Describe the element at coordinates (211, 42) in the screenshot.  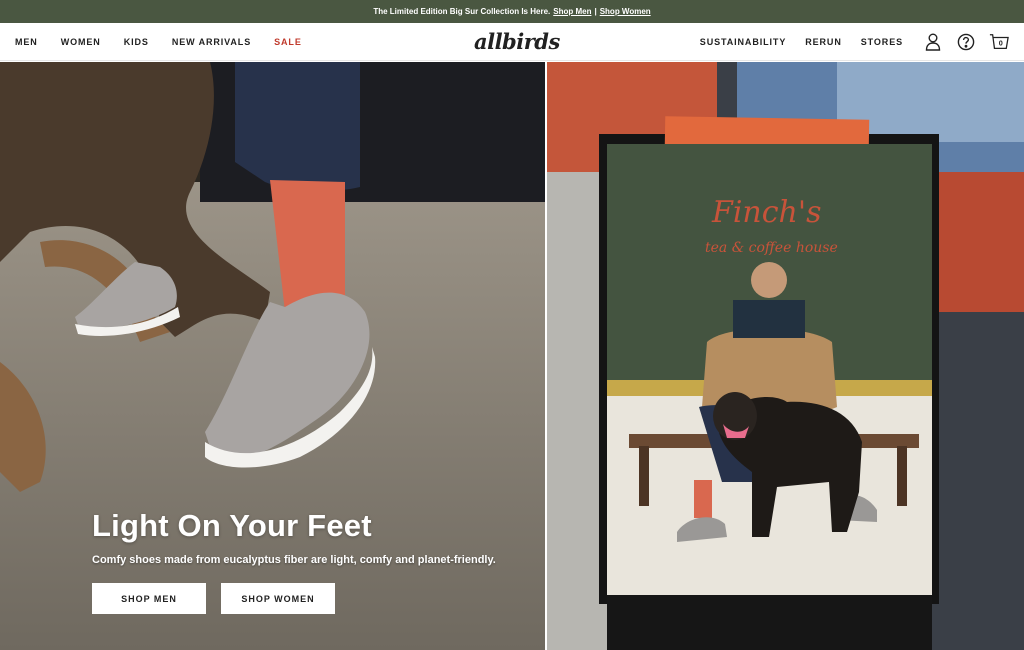
I see `nav-link-new-arrivals: NEW ARRIVALS` at that location.